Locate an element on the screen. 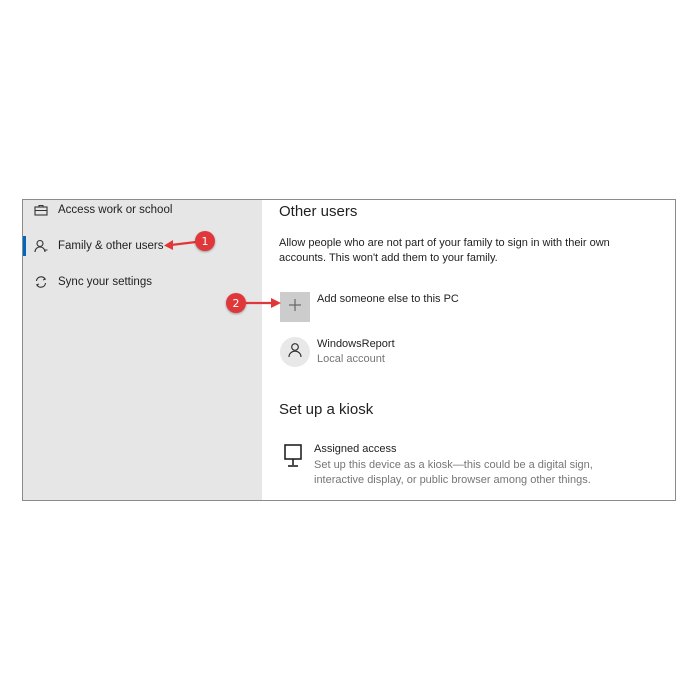 The image size is (700, 700). sidebar-item-label: Access work or school is located at coordinates (115, 210).